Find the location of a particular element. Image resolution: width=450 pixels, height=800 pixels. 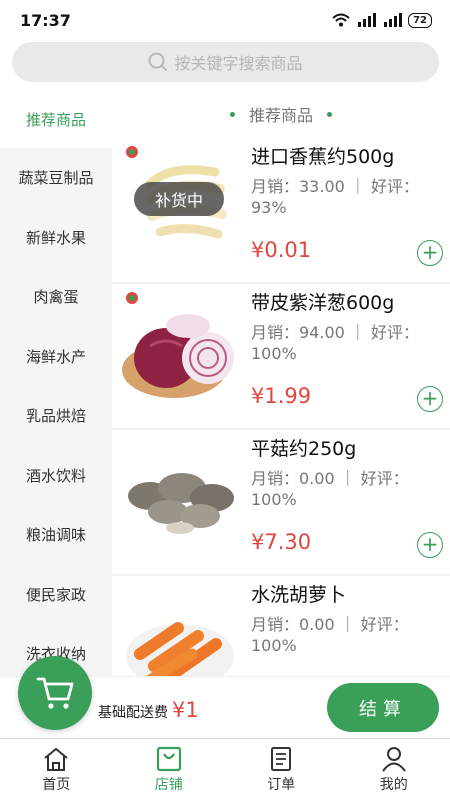

search-icon is located at coordinates (158, 62).